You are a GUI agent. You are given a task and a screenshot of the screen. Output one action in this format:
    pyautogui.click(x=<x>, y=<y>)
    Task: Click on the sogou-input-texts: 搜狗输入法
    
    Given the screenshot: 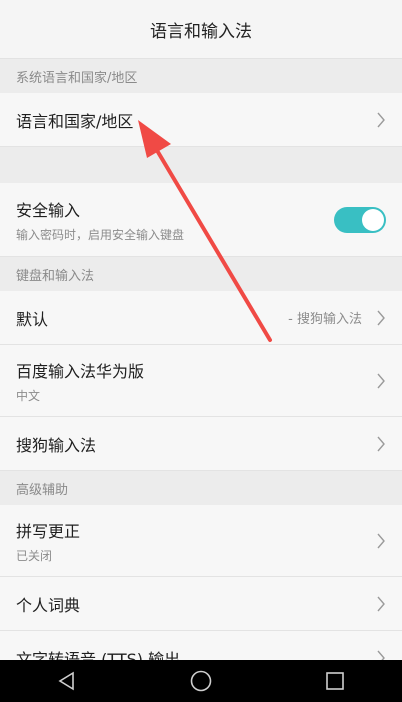 What is the action you would take?
    pyautogui.click(x=56, y=444)
    